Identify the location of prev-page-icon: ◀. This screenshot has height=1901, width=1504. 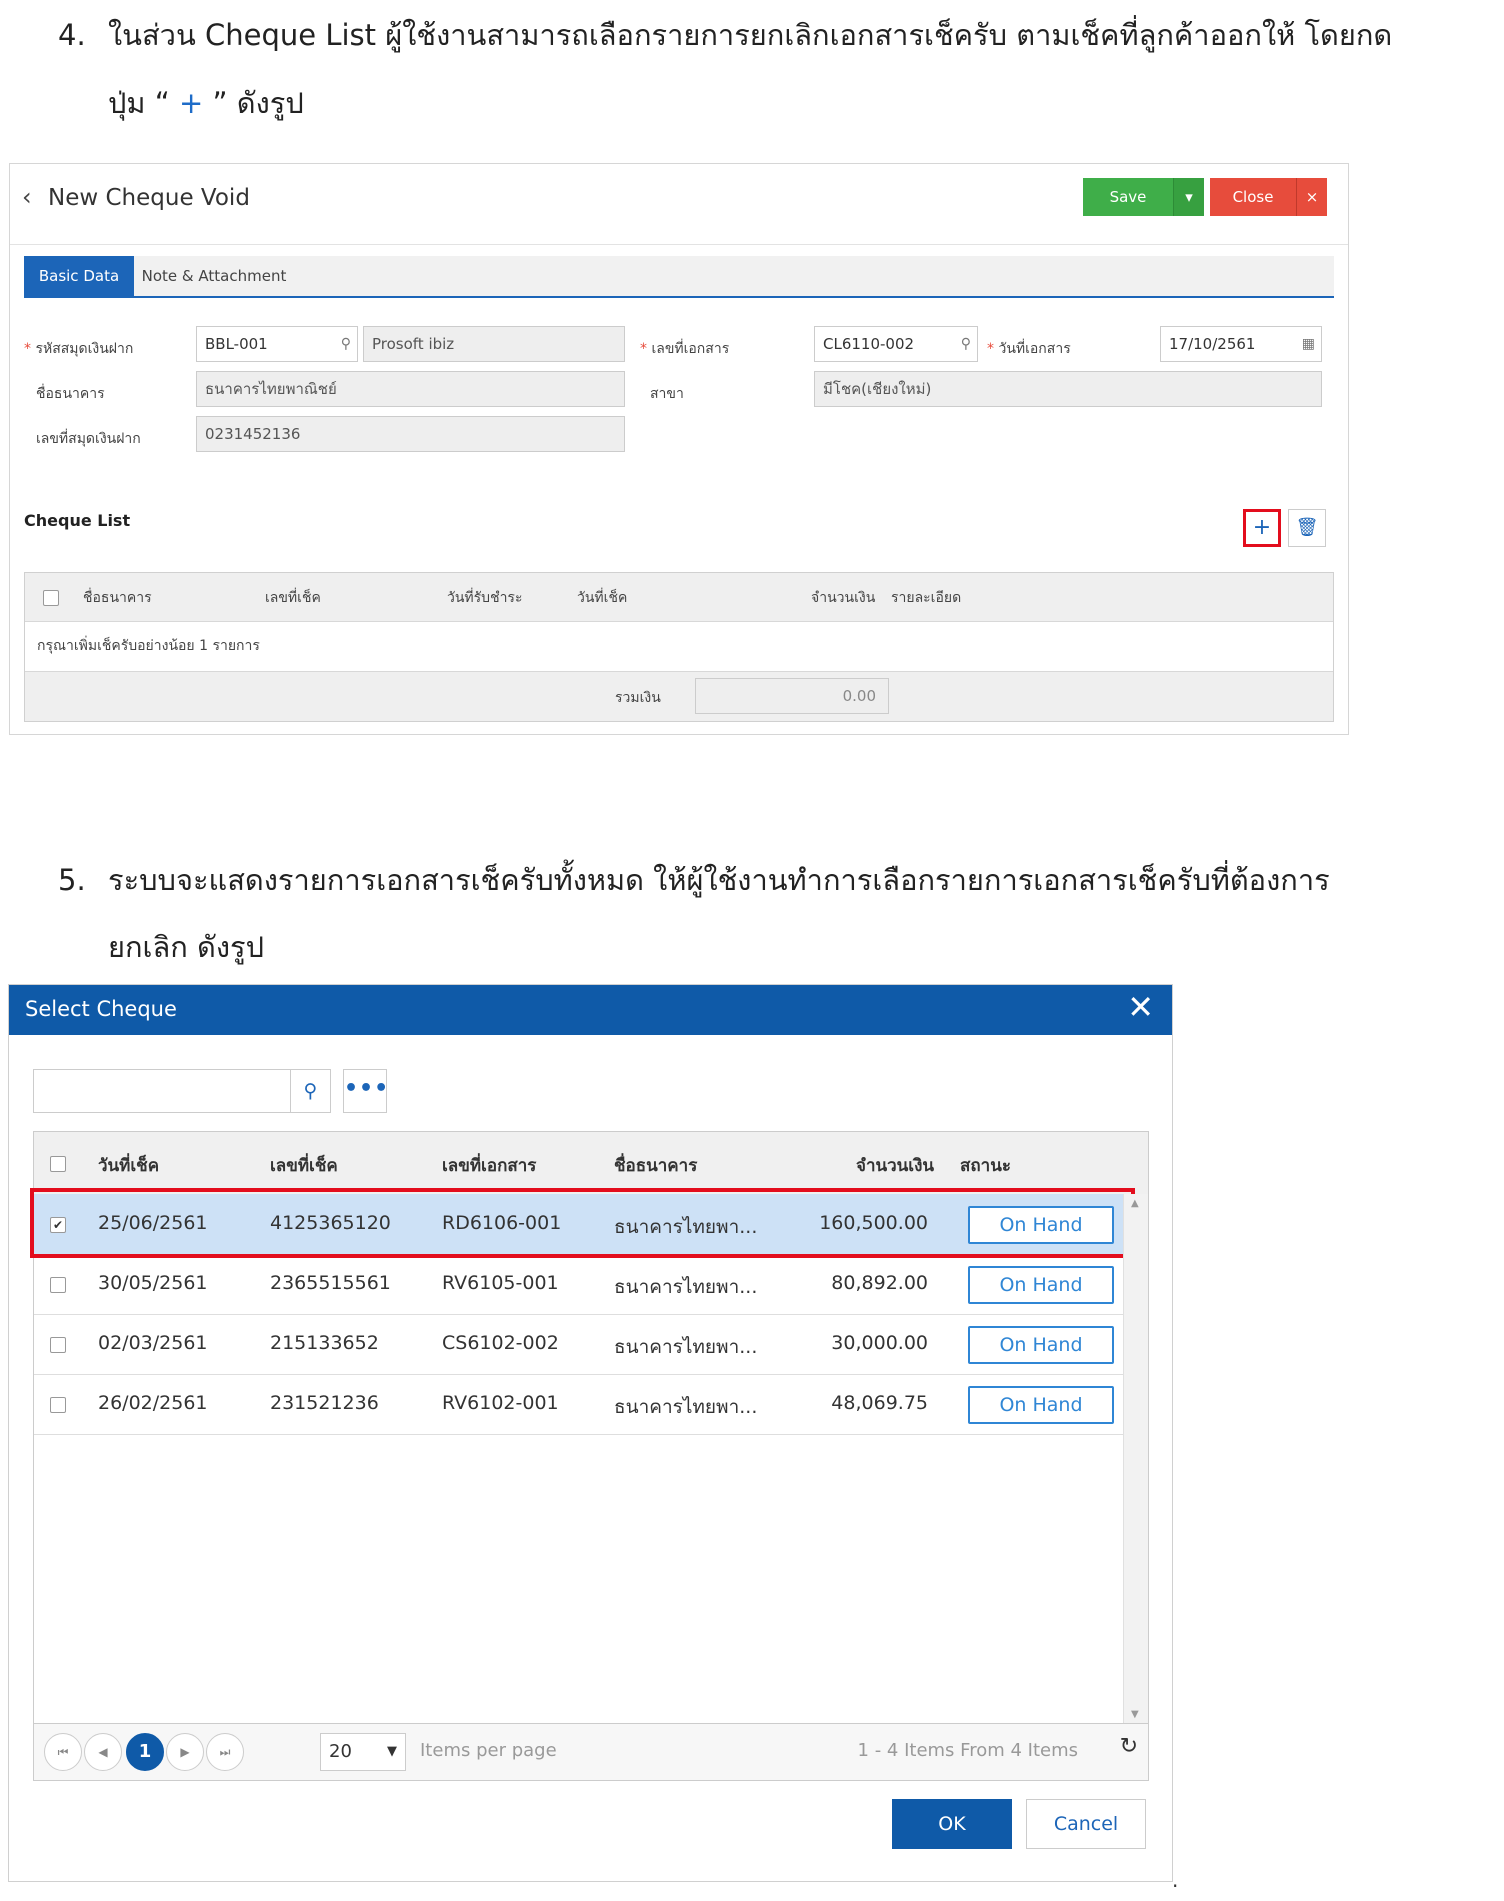
(103, 1752).